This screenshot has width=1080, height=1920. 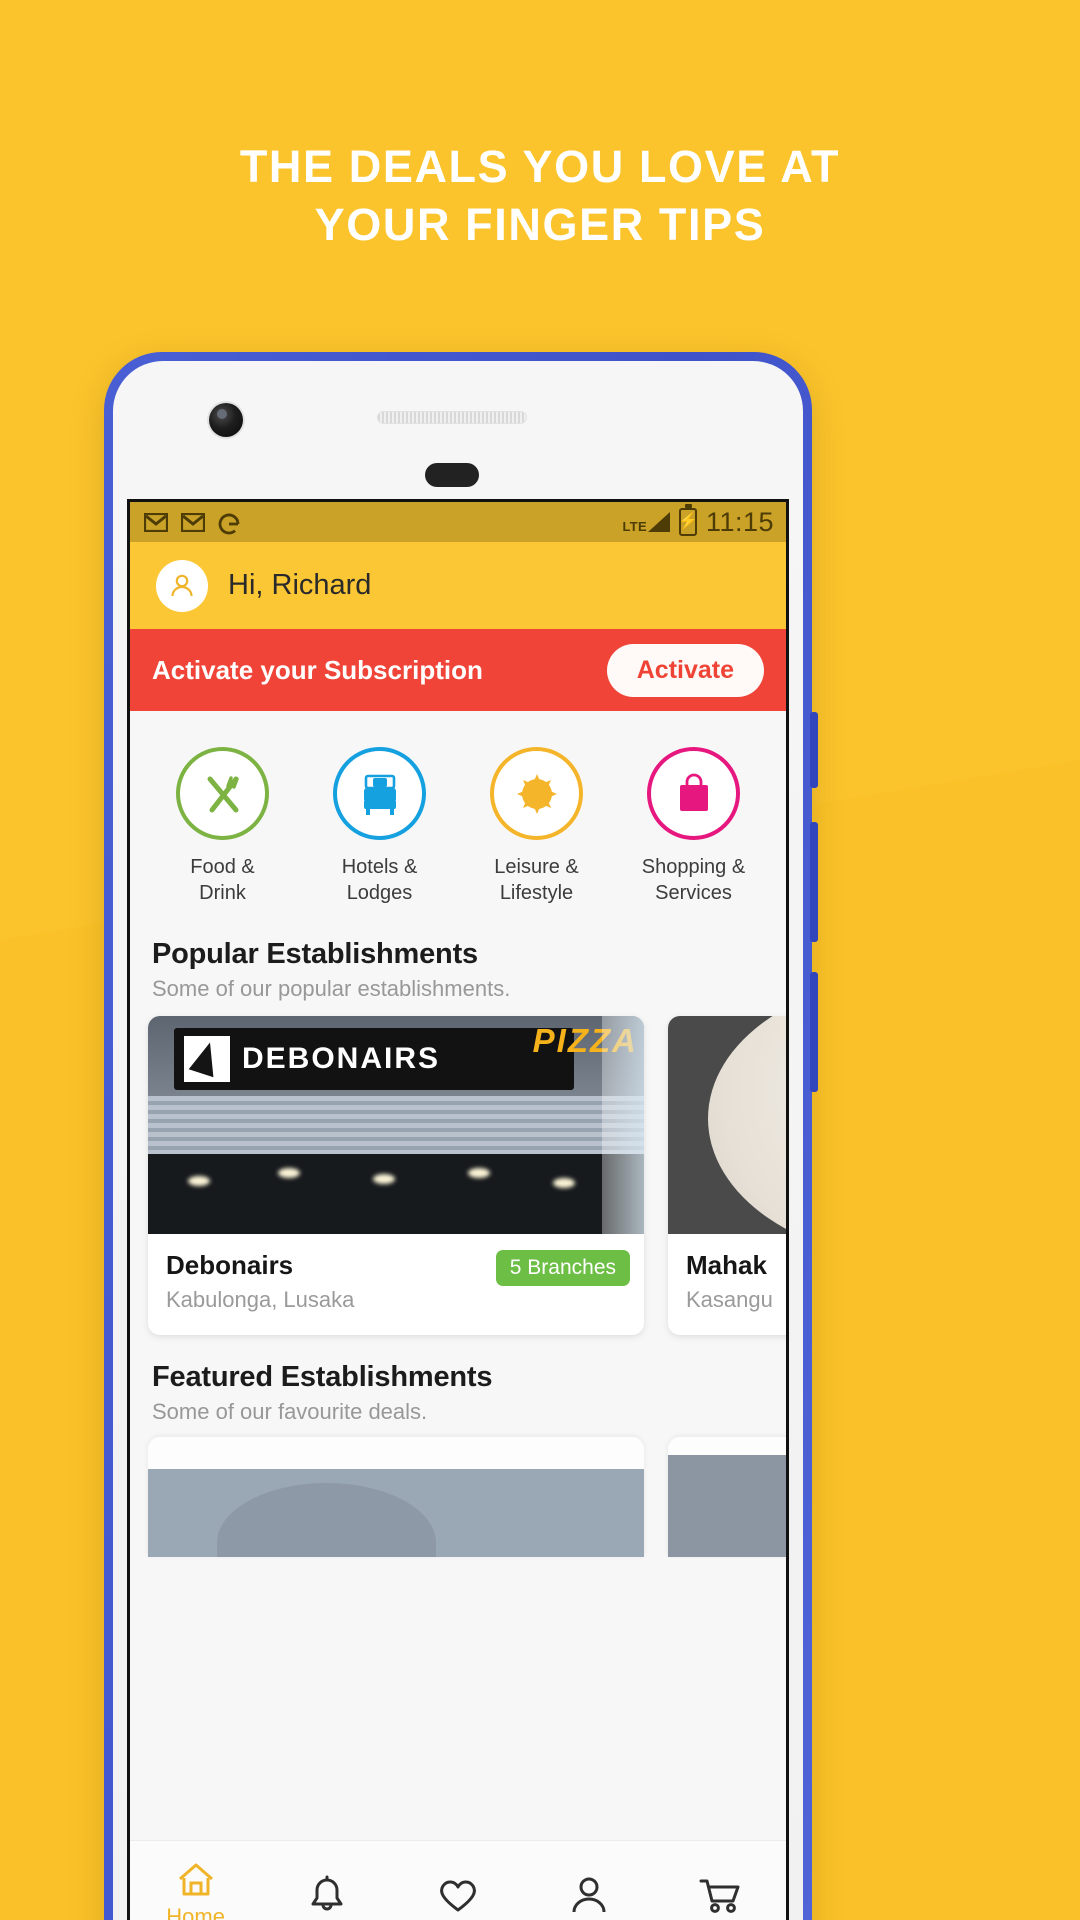 I want to click on nav-item-home: Home, so click(x=196, y=1889).